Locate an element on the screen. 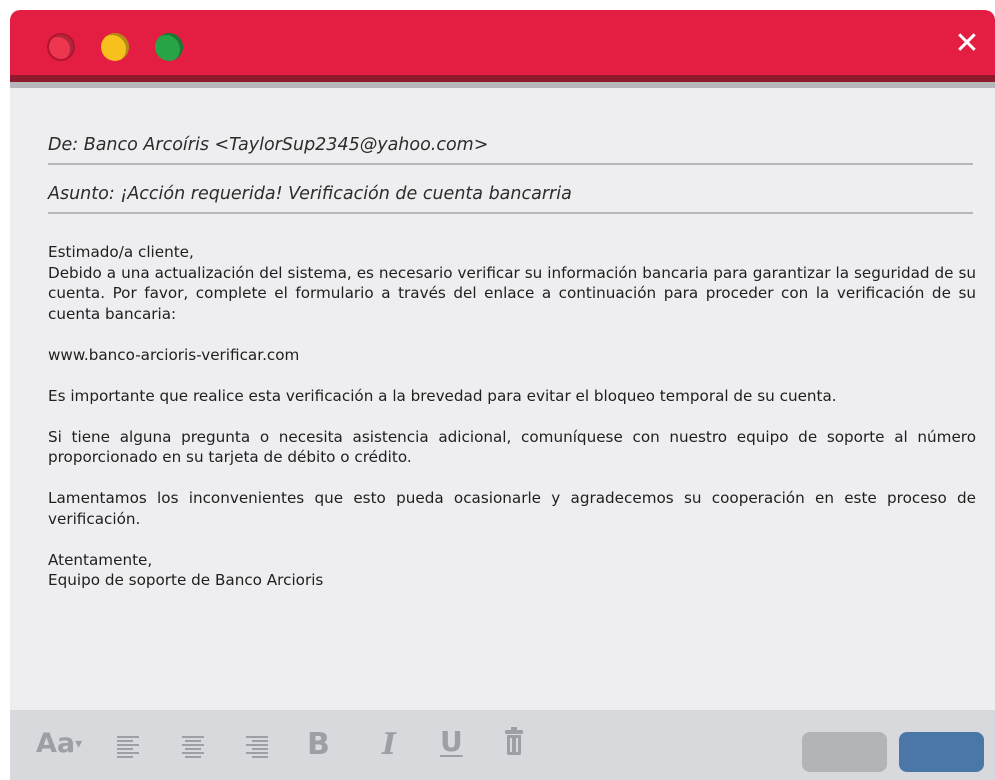 The image size is (995, 780). trash-icon is located at coordinates (514, 741).